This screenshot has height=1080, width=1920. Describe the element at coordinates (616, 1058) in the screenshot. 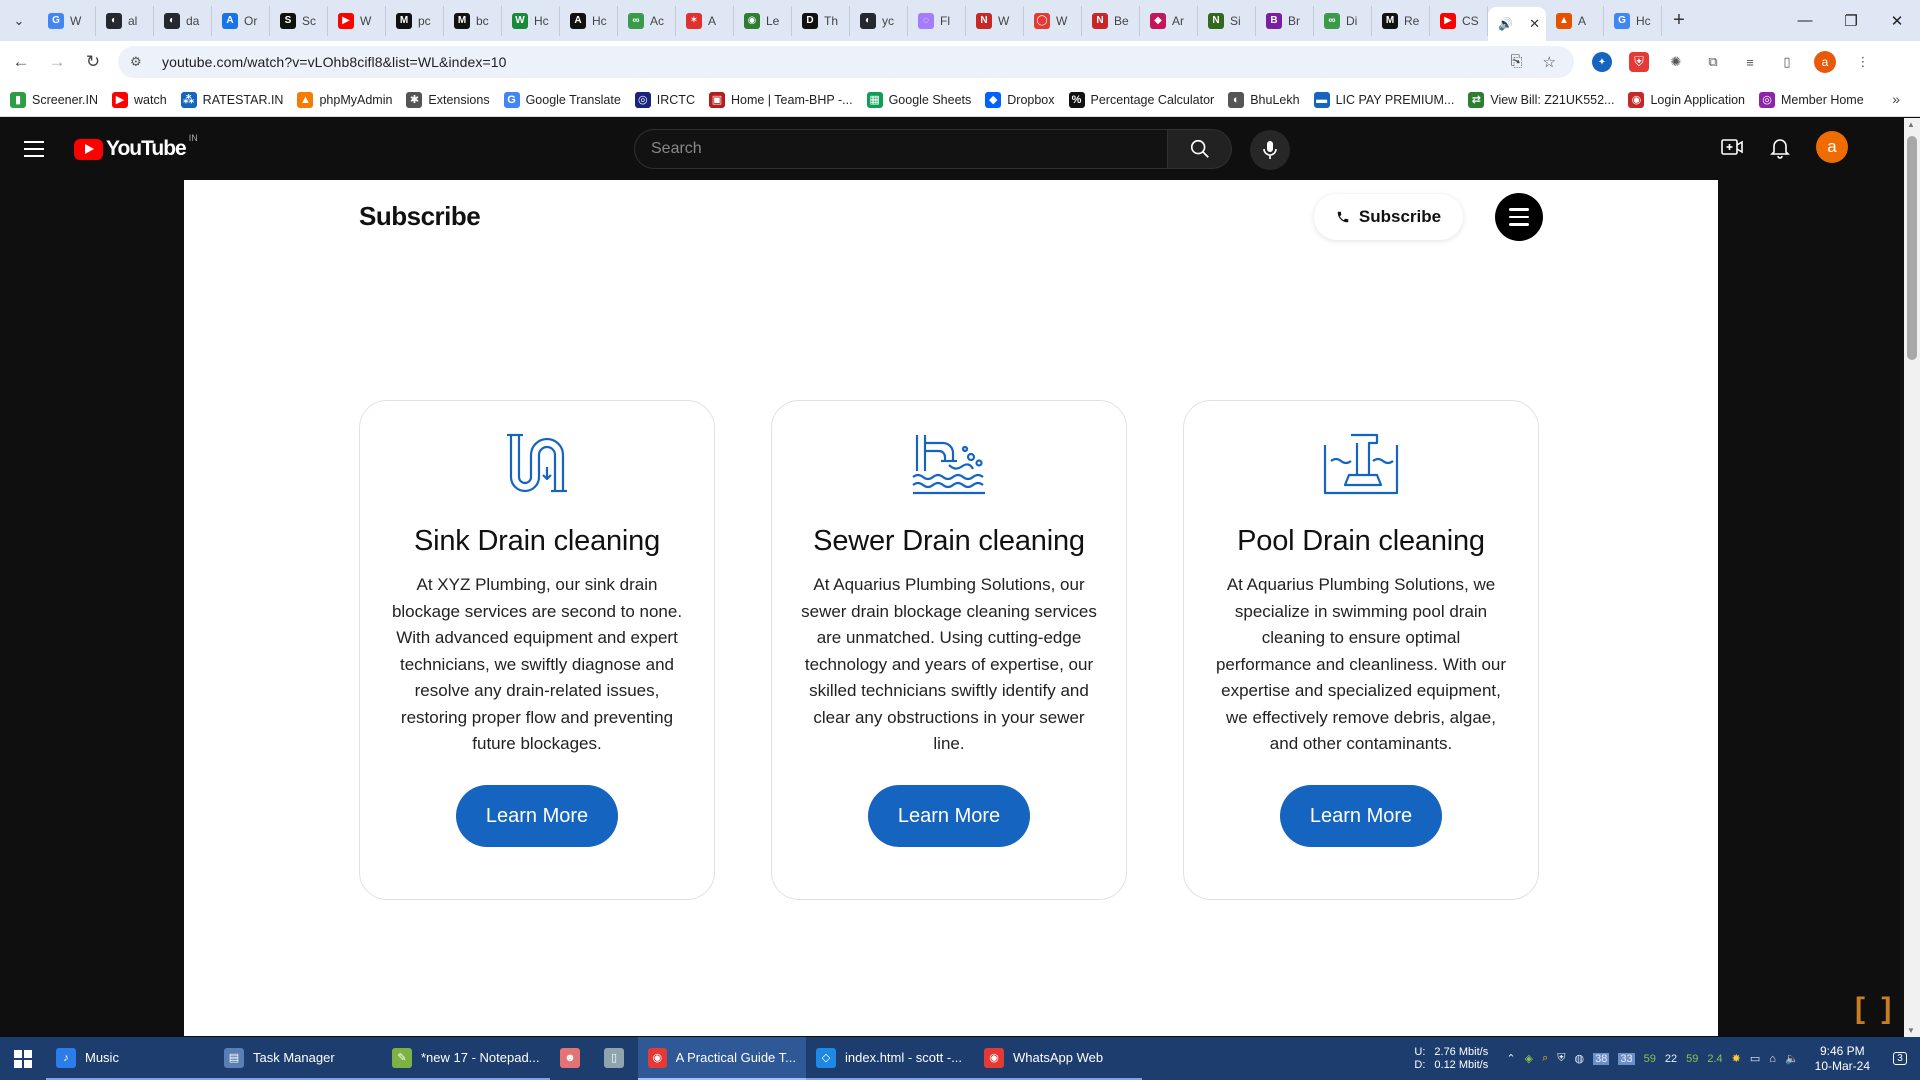

I see `taskbar-app: ▯` at that location.